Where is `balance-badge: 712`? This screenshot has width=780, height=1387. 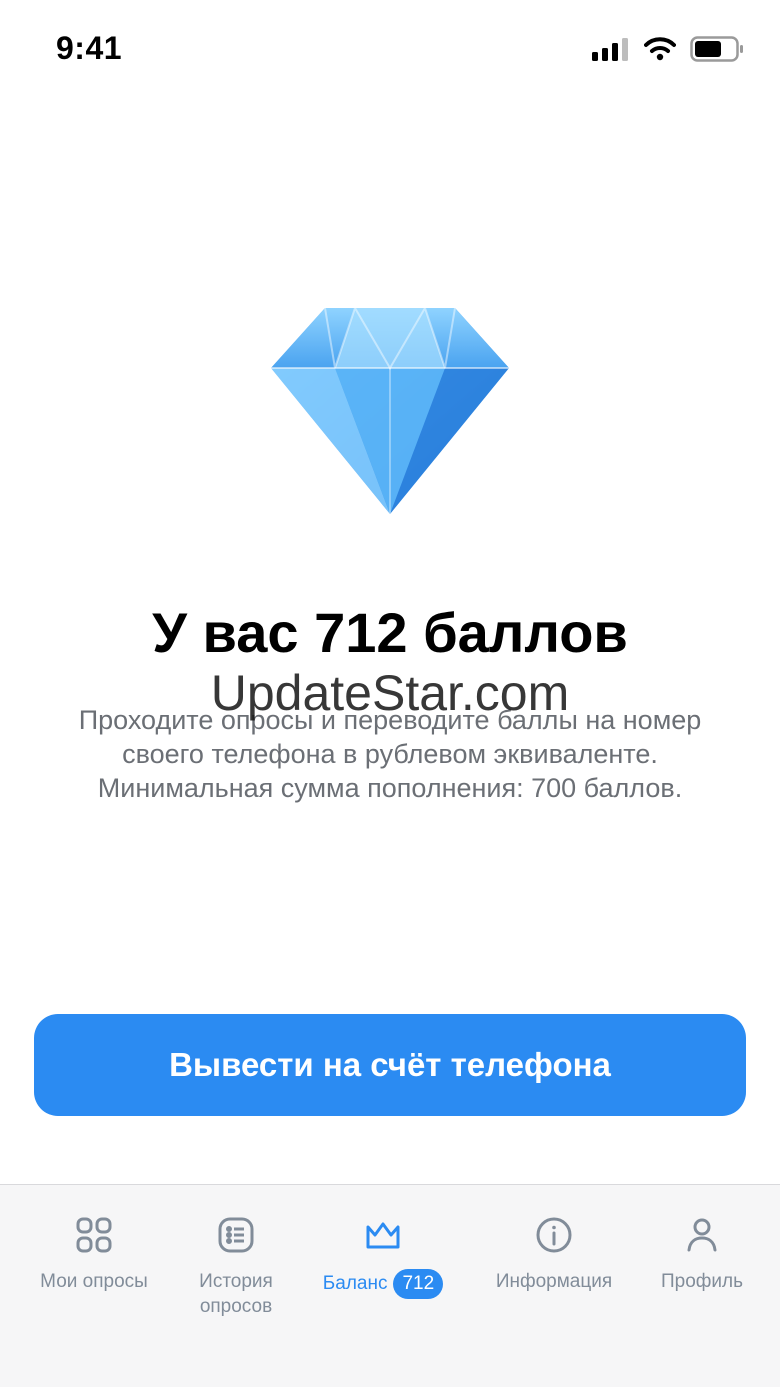
balance-badge: 712 is located at coordinates (418, 1284).